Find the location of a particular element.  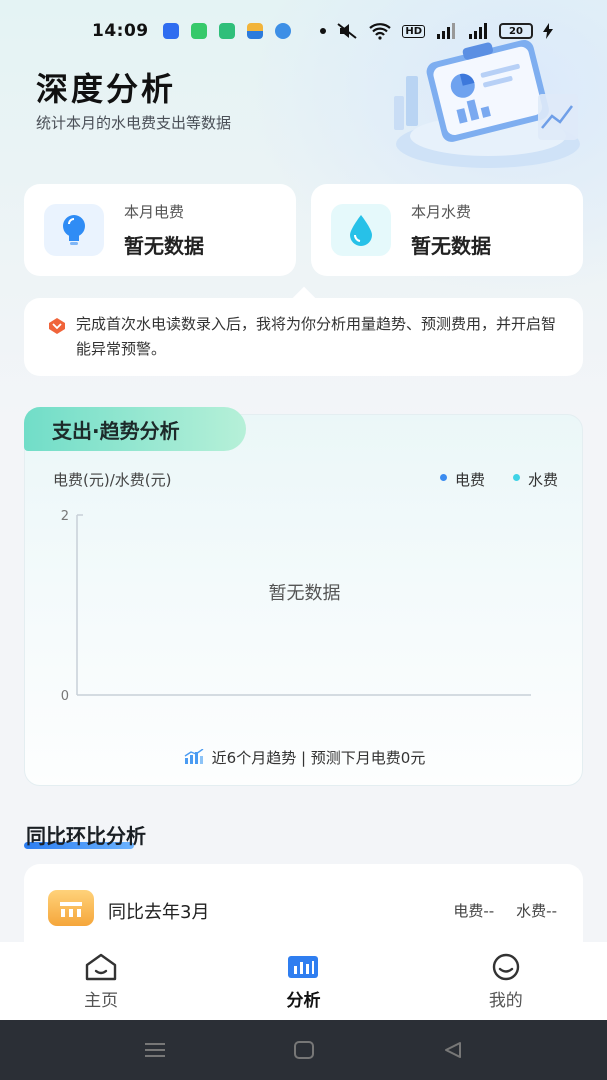

tip-card: 完成首次水电读数录入后，我将为你分析用量趋势、预测费用，并开启智能异常预警。 is located at coordinates (303, 337).